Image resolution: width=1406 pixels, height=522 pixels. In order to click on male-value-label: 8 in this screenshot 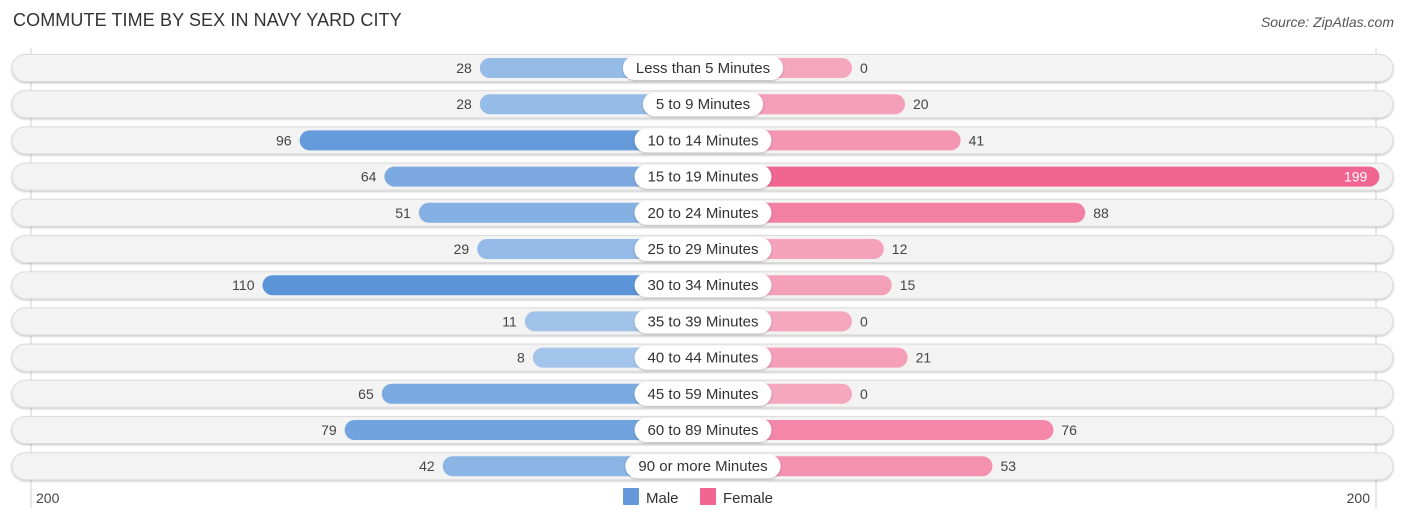, I will do `click(521, 358)`.